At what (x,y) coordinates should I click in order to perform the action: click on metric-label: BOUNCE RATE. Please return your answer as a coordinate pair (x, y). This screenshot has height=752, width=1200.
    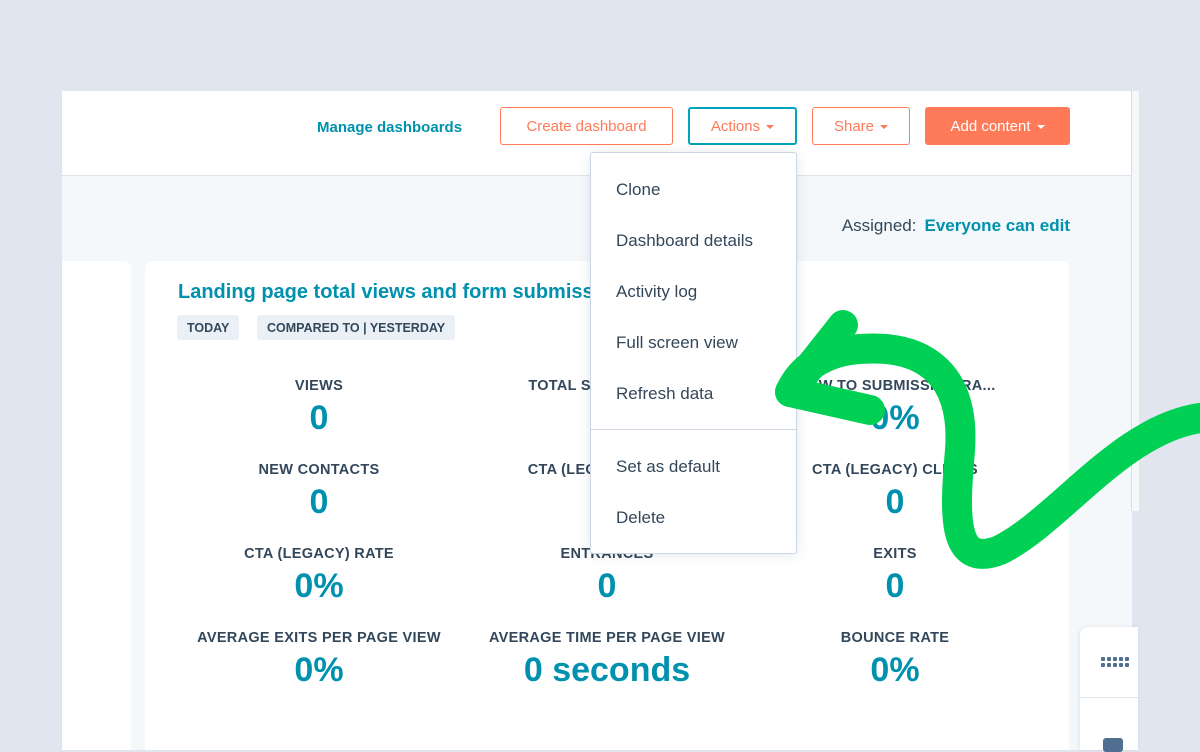
    Looking at the image, I should click on (895, 638).